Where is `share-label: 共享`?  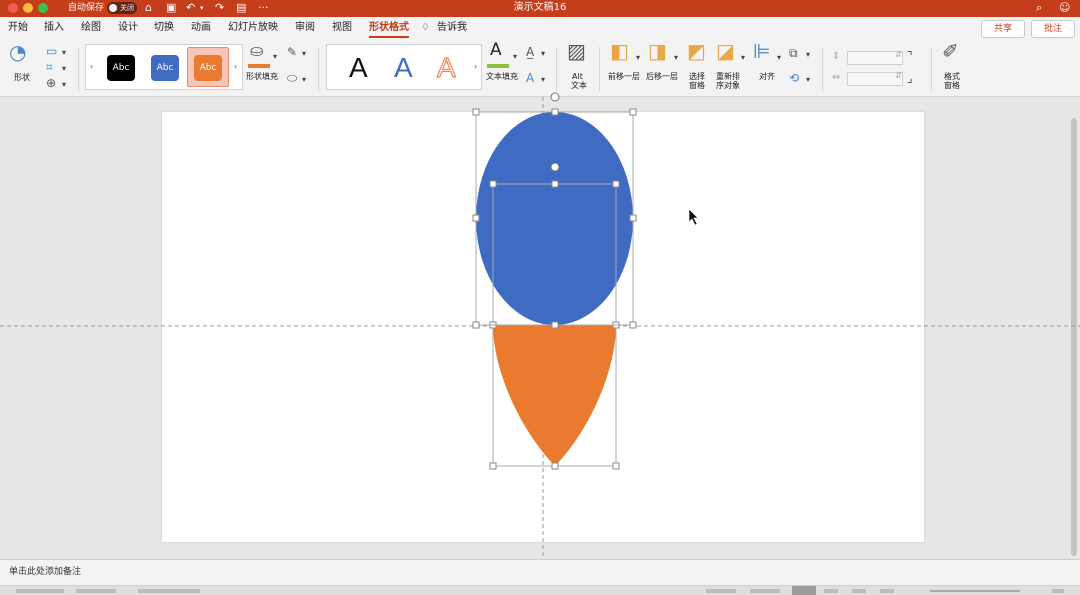
share-label: 共享 is located at coordinates (1002, 29).